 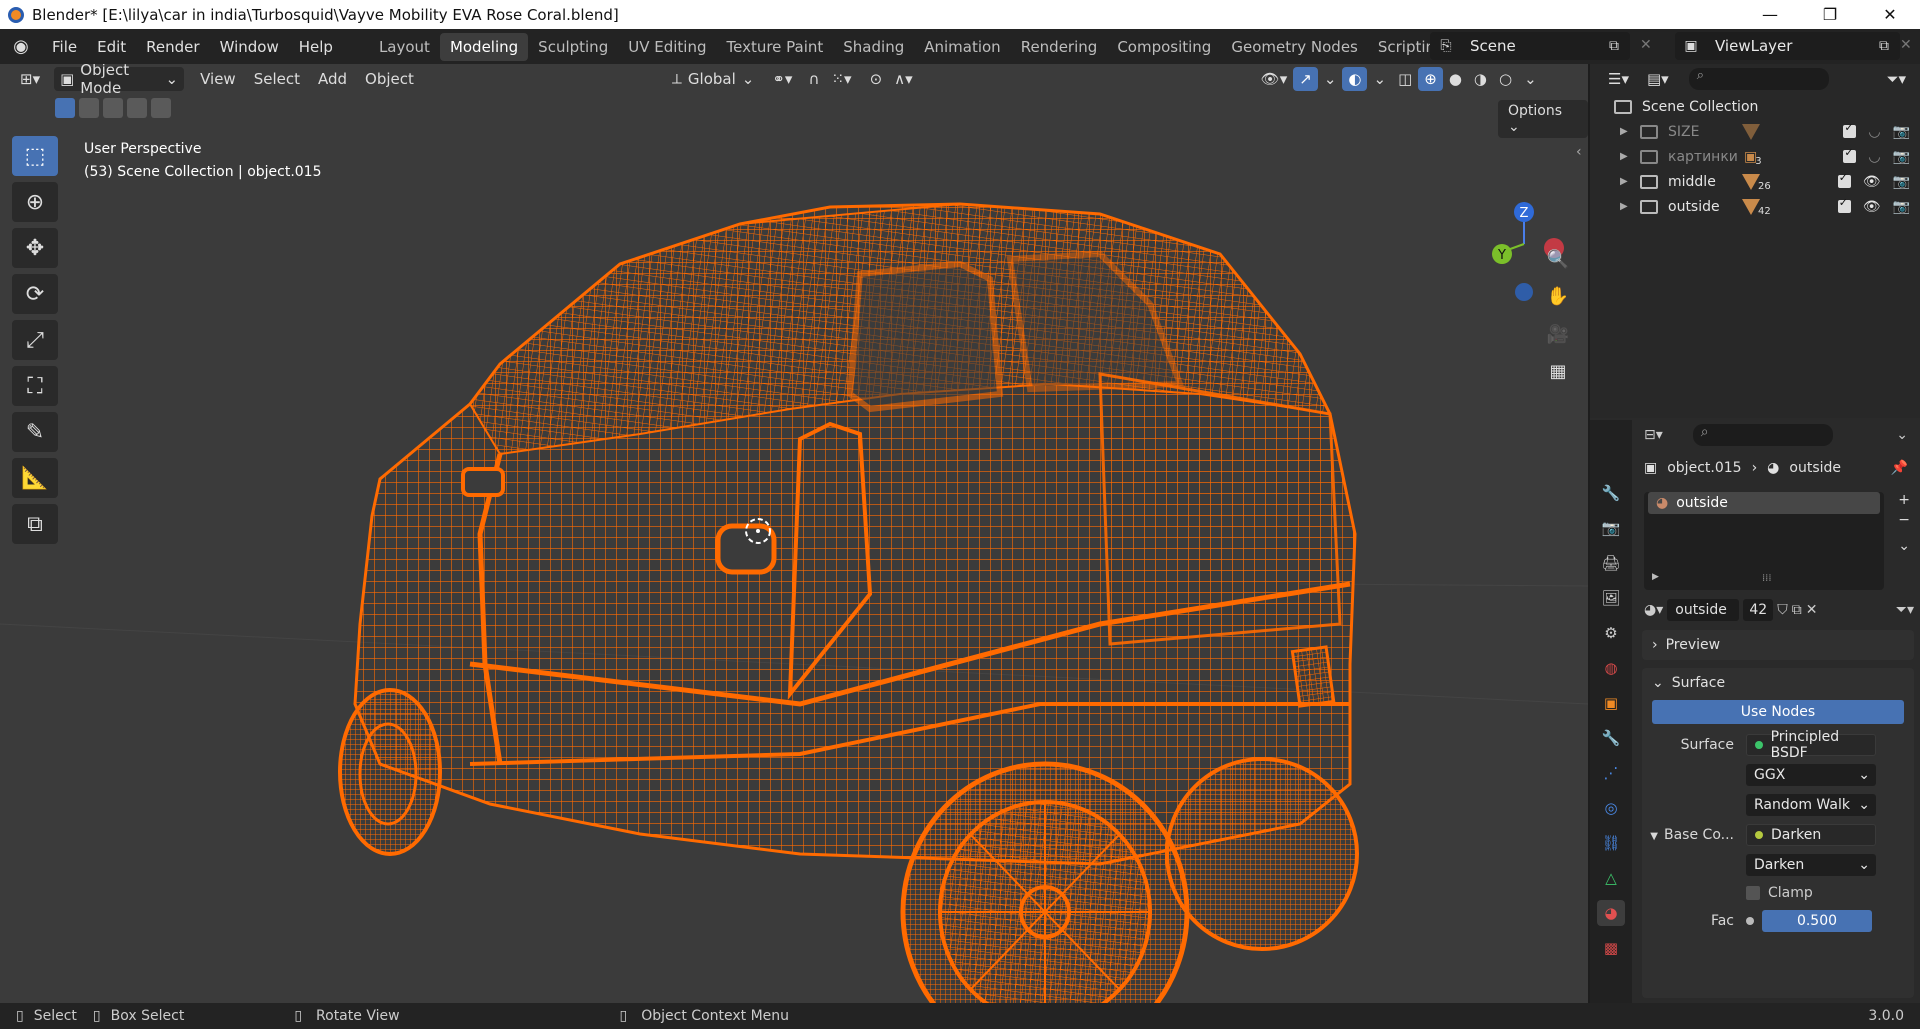 I want to click on minimize-button: —, so click(x=1770, y=14).